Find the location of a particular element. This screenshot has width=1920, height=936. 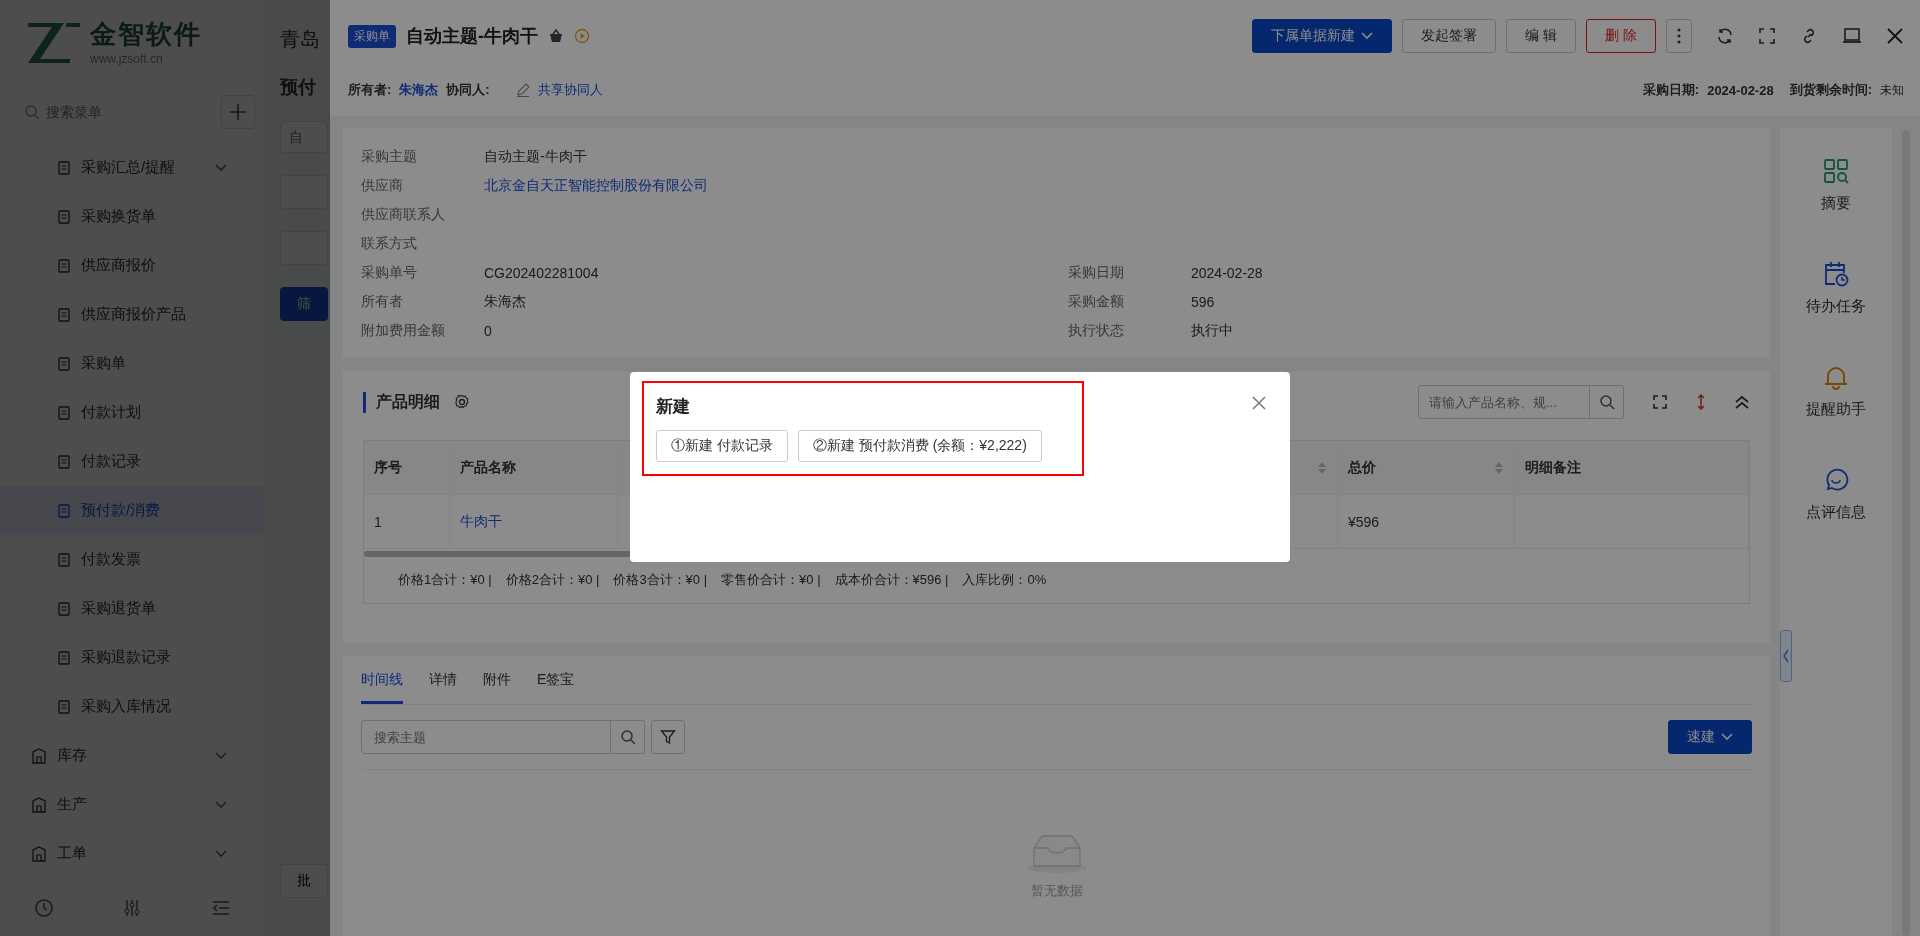

tab: 详情 is located at coordinates (443, 687).